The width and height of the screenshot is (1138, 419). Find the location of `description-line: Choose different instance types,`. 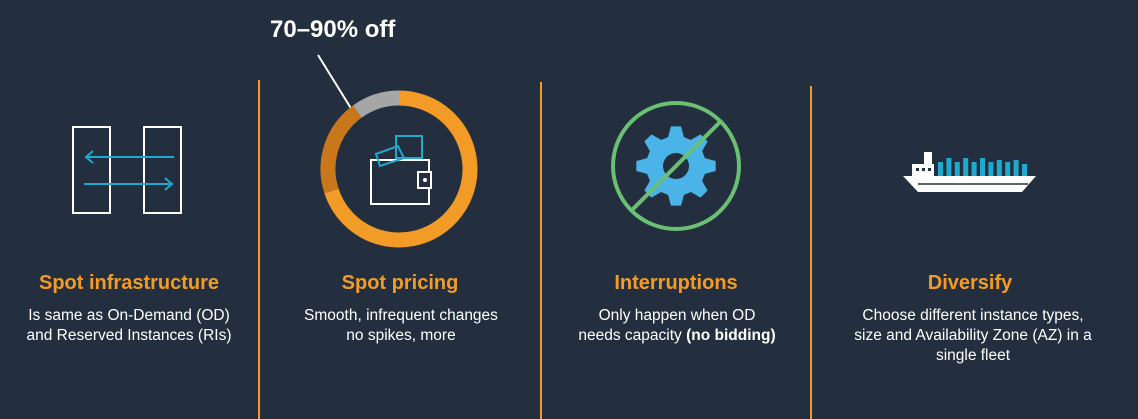

description-line: Choose different instance types, is located at coordinates (973, 315).